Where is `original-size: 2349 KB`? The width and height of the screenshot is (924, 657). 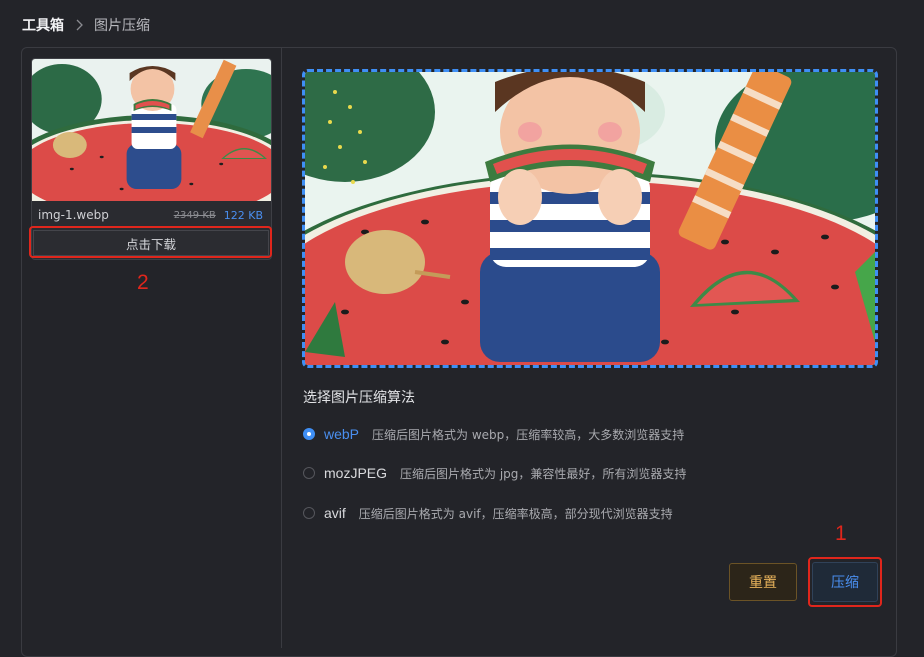
original-size: 2349 KB is located at coordinates (194, 215).